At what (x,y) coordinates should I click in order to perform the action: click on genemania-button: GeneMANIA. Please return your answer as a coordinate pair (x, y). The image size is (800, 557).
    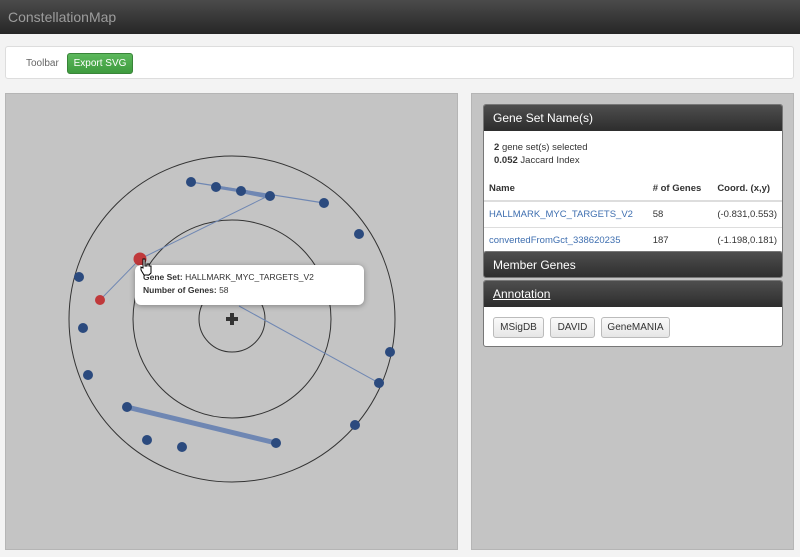
    Looking at the image, I should click on (635, 327).